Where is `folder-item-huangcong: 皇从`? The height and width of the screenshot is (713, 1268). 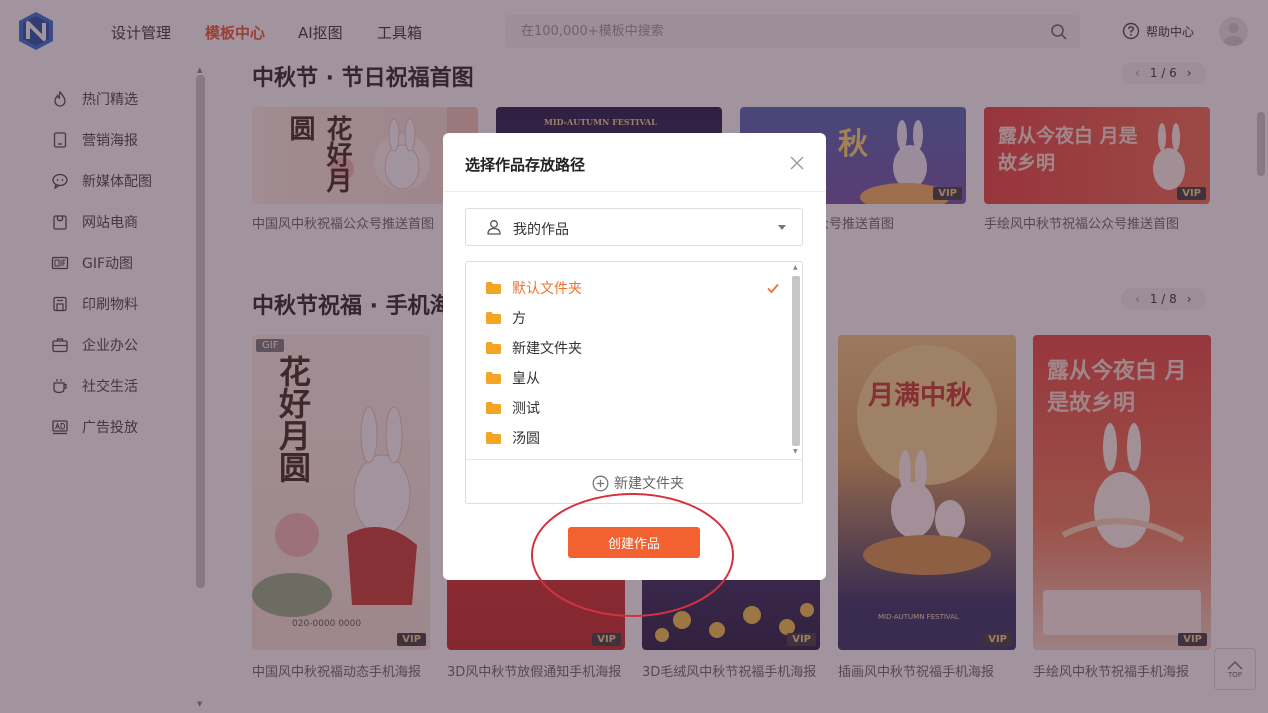 folder-item-huangcong: 皇从 is located at coordinates (513, 378).